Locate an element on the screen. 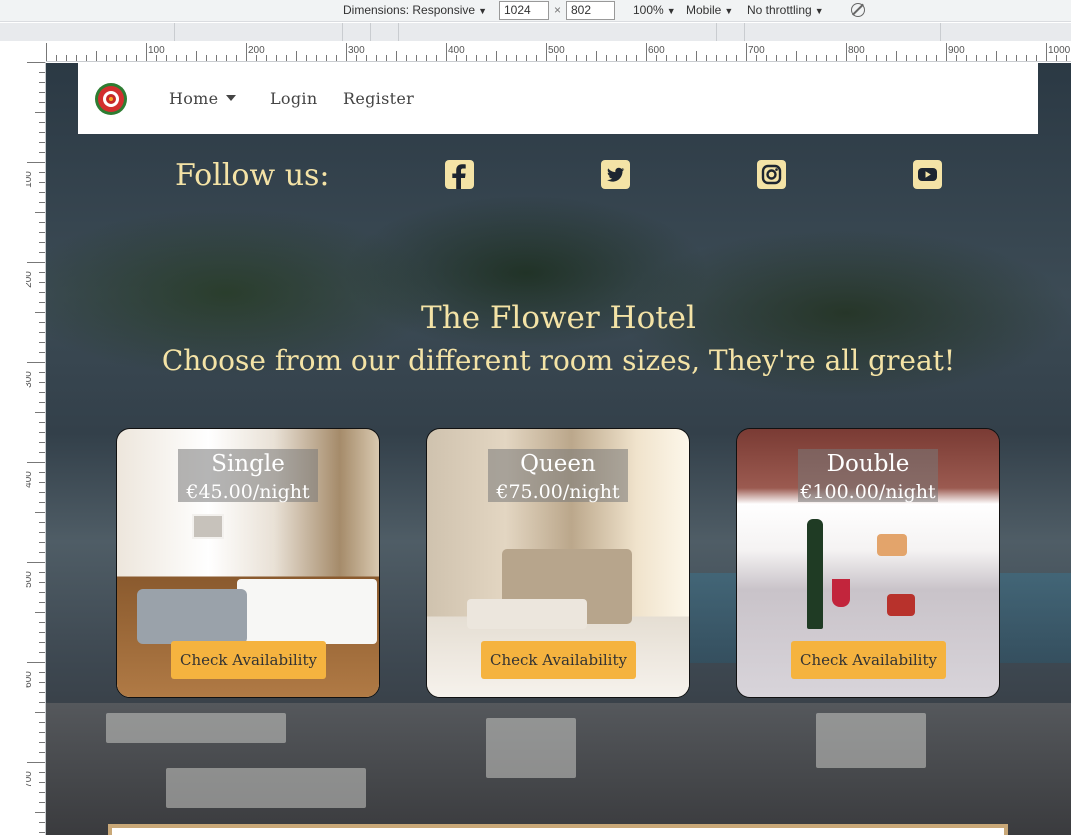  horizontal-ruler: 100 200 300 400 500 600 700 800 900 1000 is located at coordinates (558, 52).